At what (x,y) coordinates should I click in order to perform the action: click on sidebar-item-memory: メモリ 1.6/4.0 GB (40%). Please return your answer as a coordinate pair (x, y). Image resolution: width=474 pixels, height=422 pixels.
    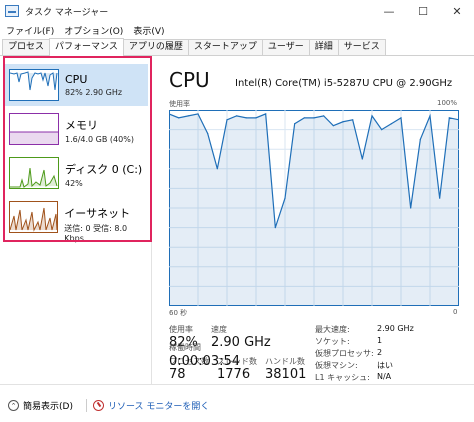
    Looking at the image, I should click on (76, 129).